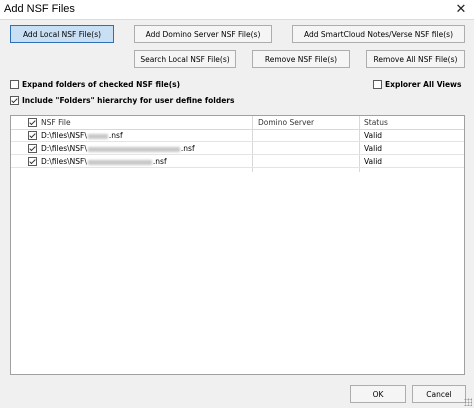  What do you see at coordinates (39, 9) in the screenshot?
I see `window-title: Add NSF Files` at bounding box center [39, 9].